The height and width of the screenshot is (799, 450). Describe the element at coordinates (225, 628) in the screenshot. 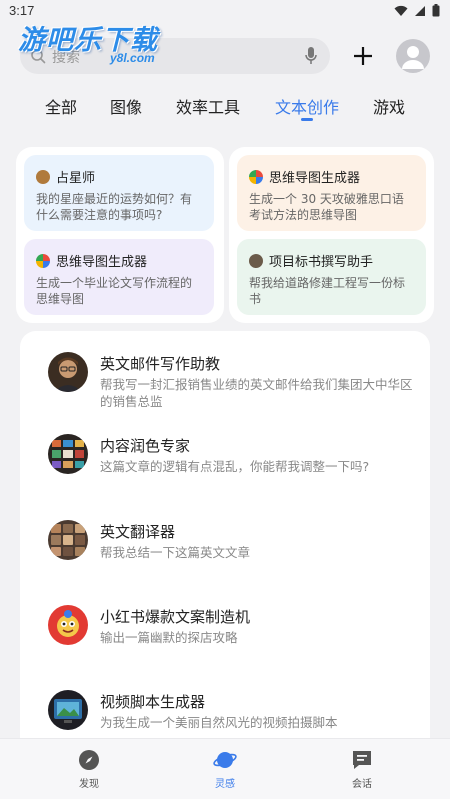

I see `list-item: 小红书爆款文案制造机 输出一篇幽默的探店攻略` at that location.